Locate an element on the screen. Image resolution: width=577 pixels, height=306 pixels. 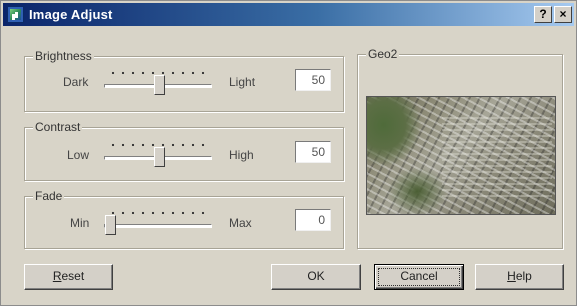
brightness-slider is located at coordinates (158, 82).